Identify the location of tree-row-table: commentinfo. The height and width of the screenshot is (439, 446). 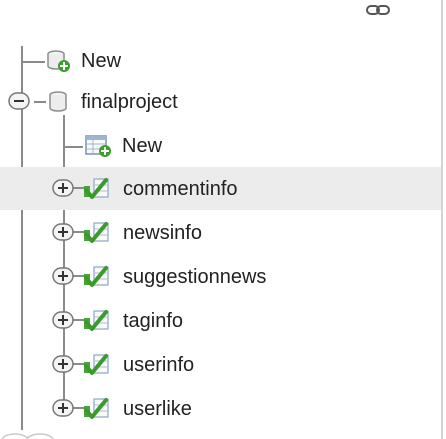
(220, 188).